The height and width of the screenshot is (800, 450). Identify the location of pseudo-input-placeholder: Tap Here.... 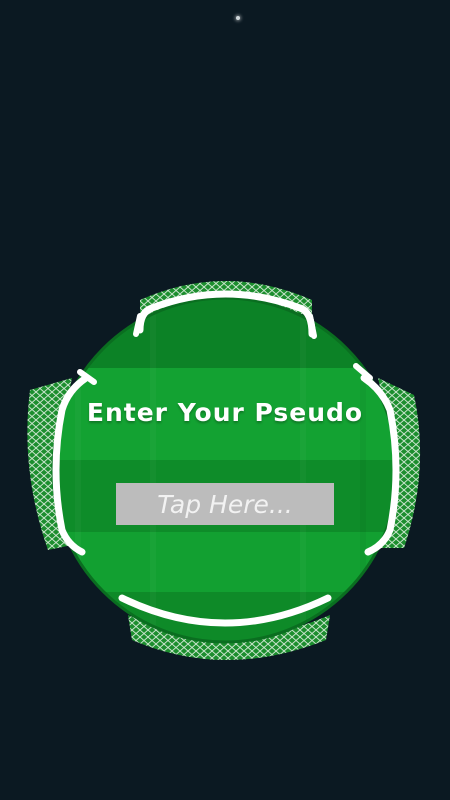
(225, 504).